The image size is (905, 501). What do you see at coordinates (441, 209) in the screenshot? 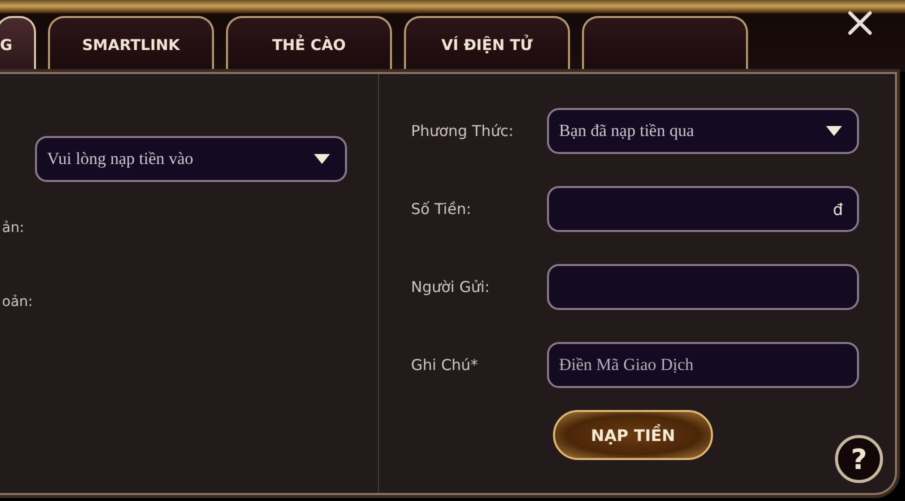
I see `field-label: Số Tiền:` at bounding box center [441, 209].